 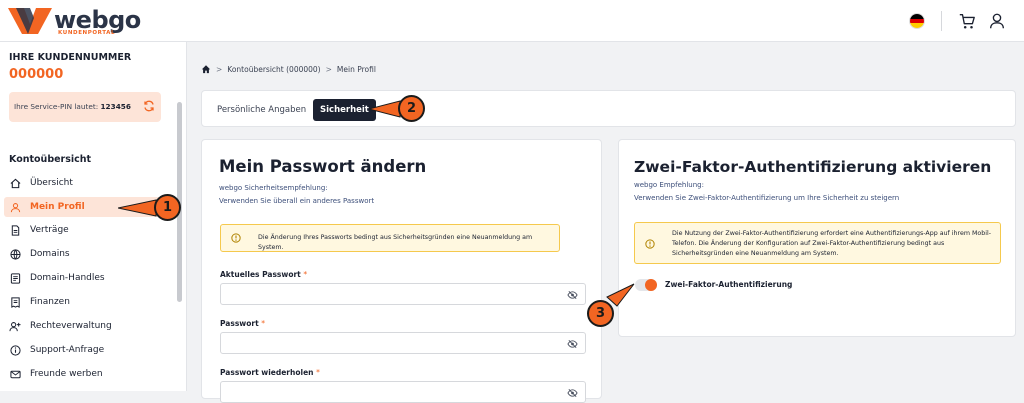 I want to click on current-password-input, so click(x=403, y=294).